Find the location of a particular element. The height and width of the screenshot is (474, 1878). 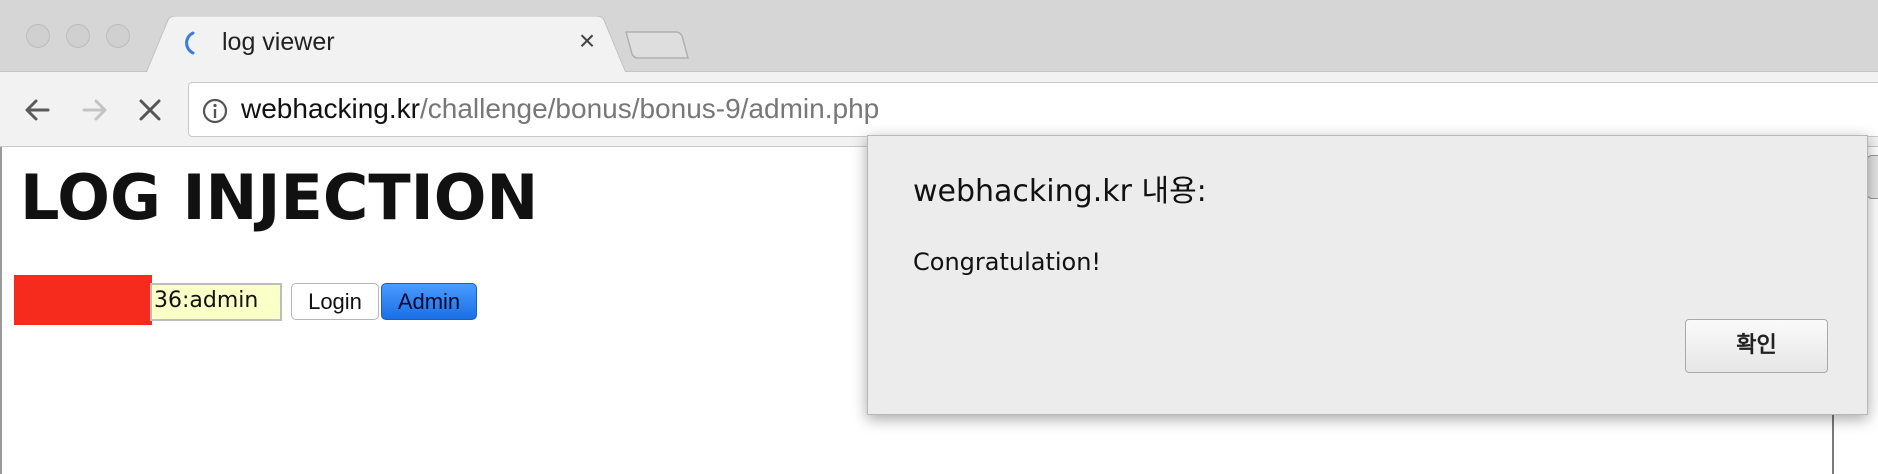

login-button: Login is located at coordinates (335, 301).